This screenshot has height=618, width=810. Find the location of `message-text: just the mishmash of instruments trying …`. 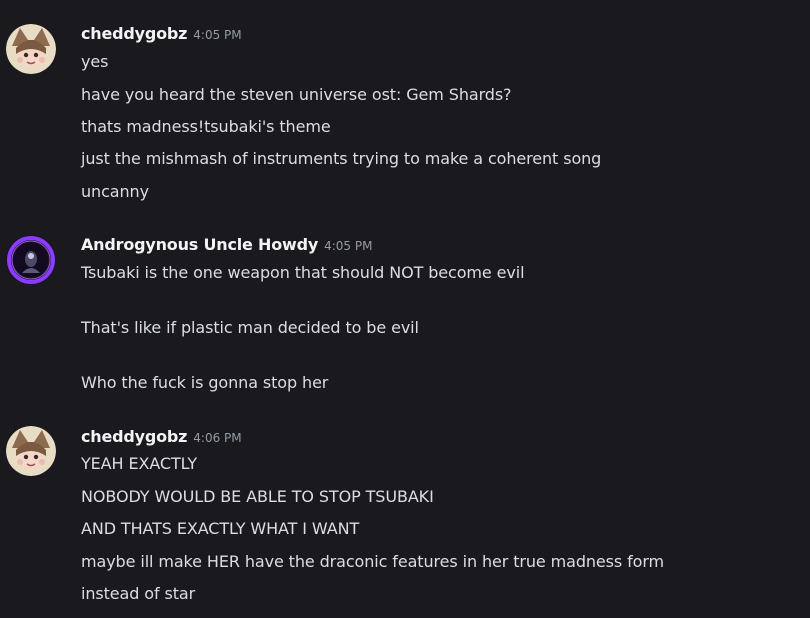

message-text: just the mishmash of instruments trying … is located at coordinates (341, 158).